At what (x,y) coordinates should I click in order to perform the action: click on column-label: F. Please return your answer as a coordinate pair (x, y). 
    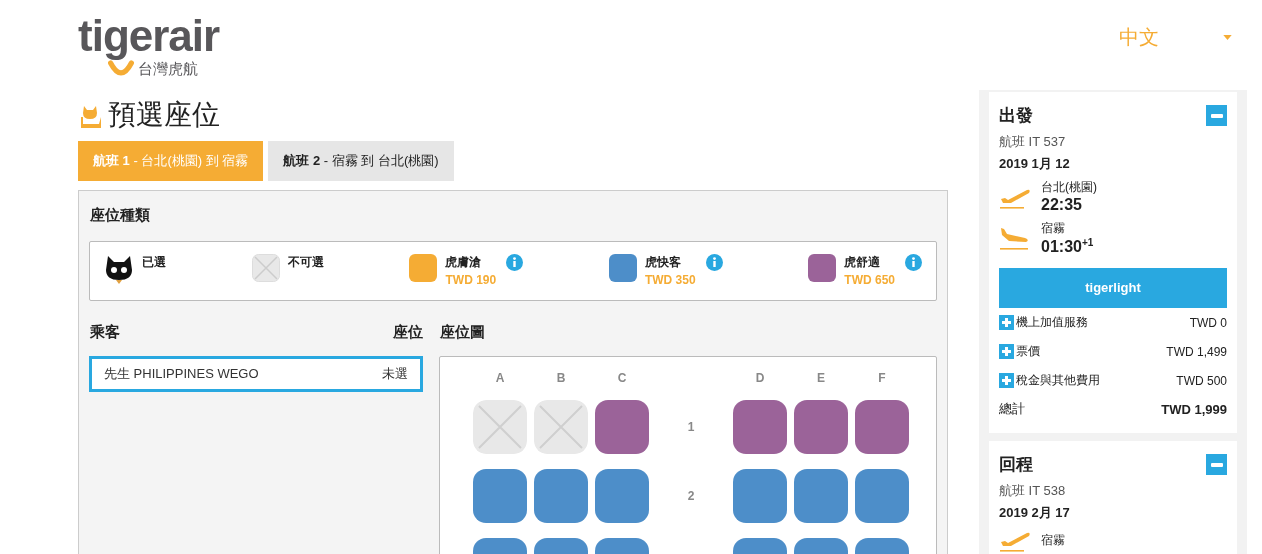
    Looking at the image, I should click on (882, 378).